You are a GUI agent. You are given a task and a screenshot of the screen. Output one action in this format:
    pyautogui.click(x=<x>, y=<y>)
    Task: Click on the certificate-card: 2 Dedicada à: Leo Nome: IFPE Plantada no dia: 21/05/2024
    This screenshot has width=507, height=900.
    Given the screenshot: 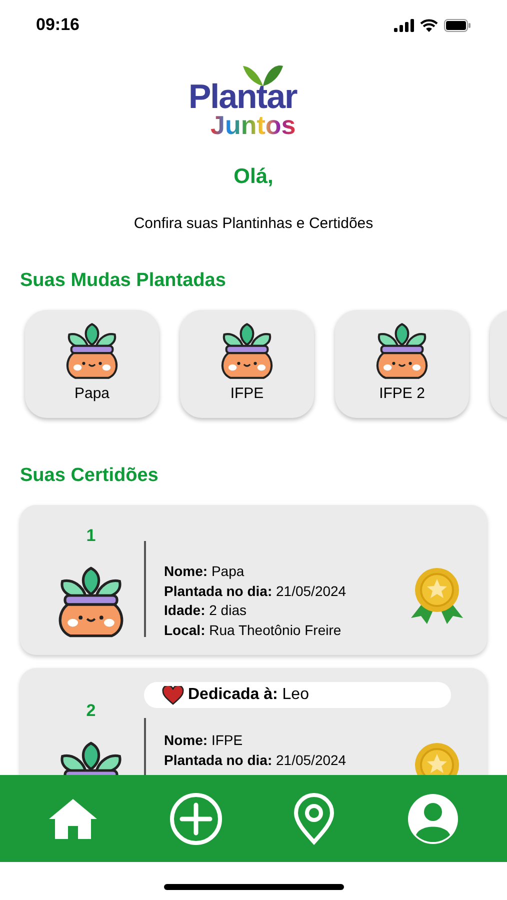 What is the action you would take?
    pyautogui.click(x=253, y=721)
    